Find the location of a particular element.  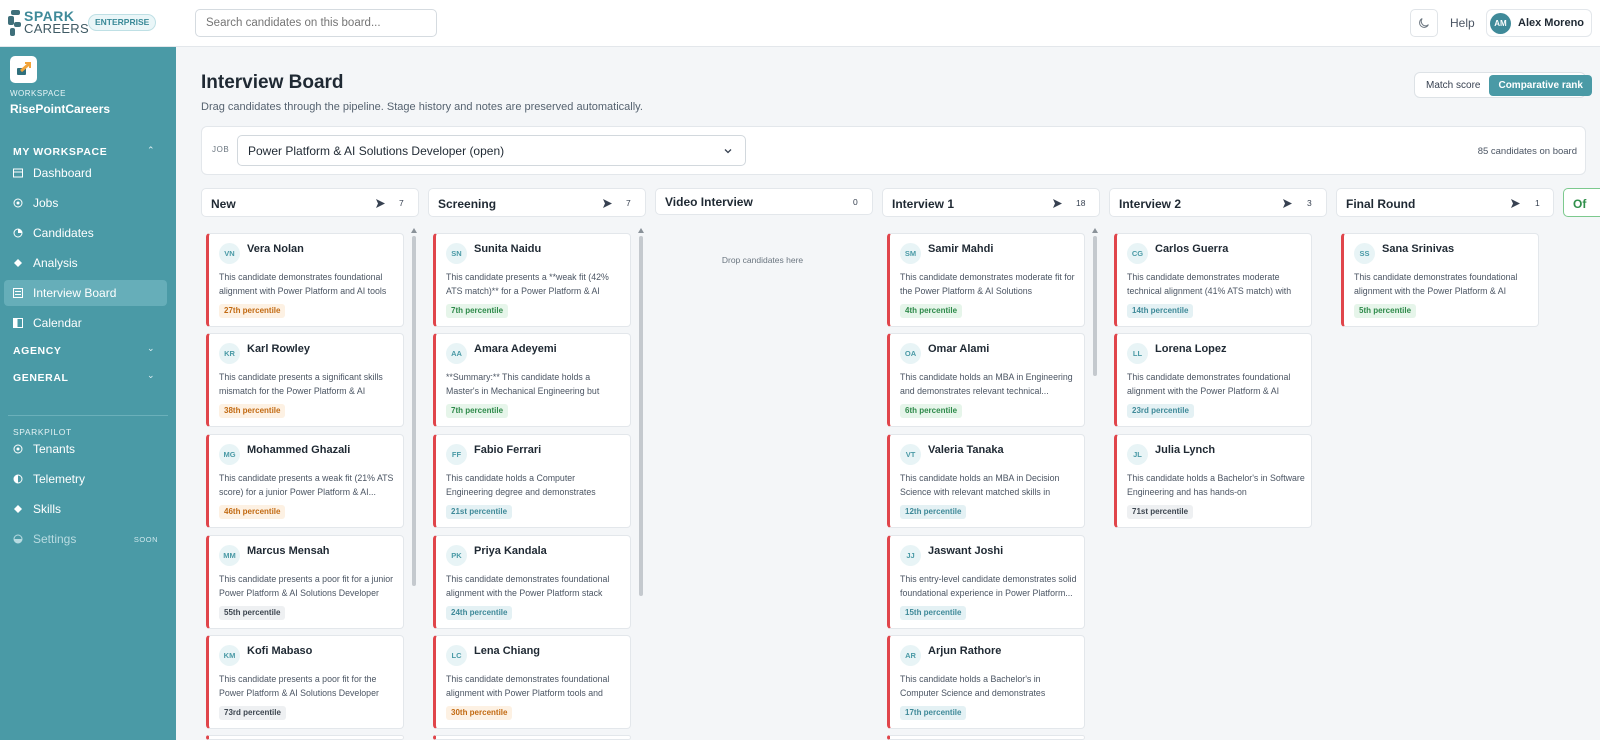

candidate-name: Carlos Guerra is located at coordinates (1192, 249).